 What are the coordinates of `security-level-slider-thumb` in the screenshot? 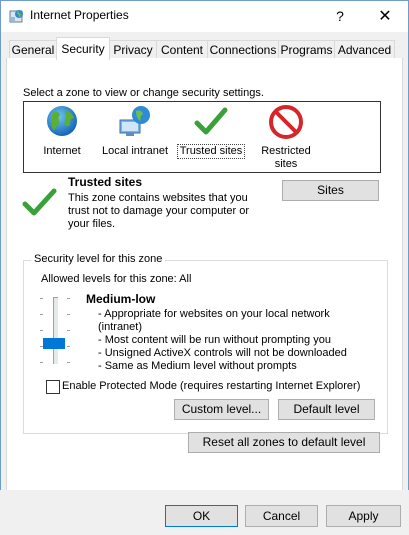 It's located at (54, 343).